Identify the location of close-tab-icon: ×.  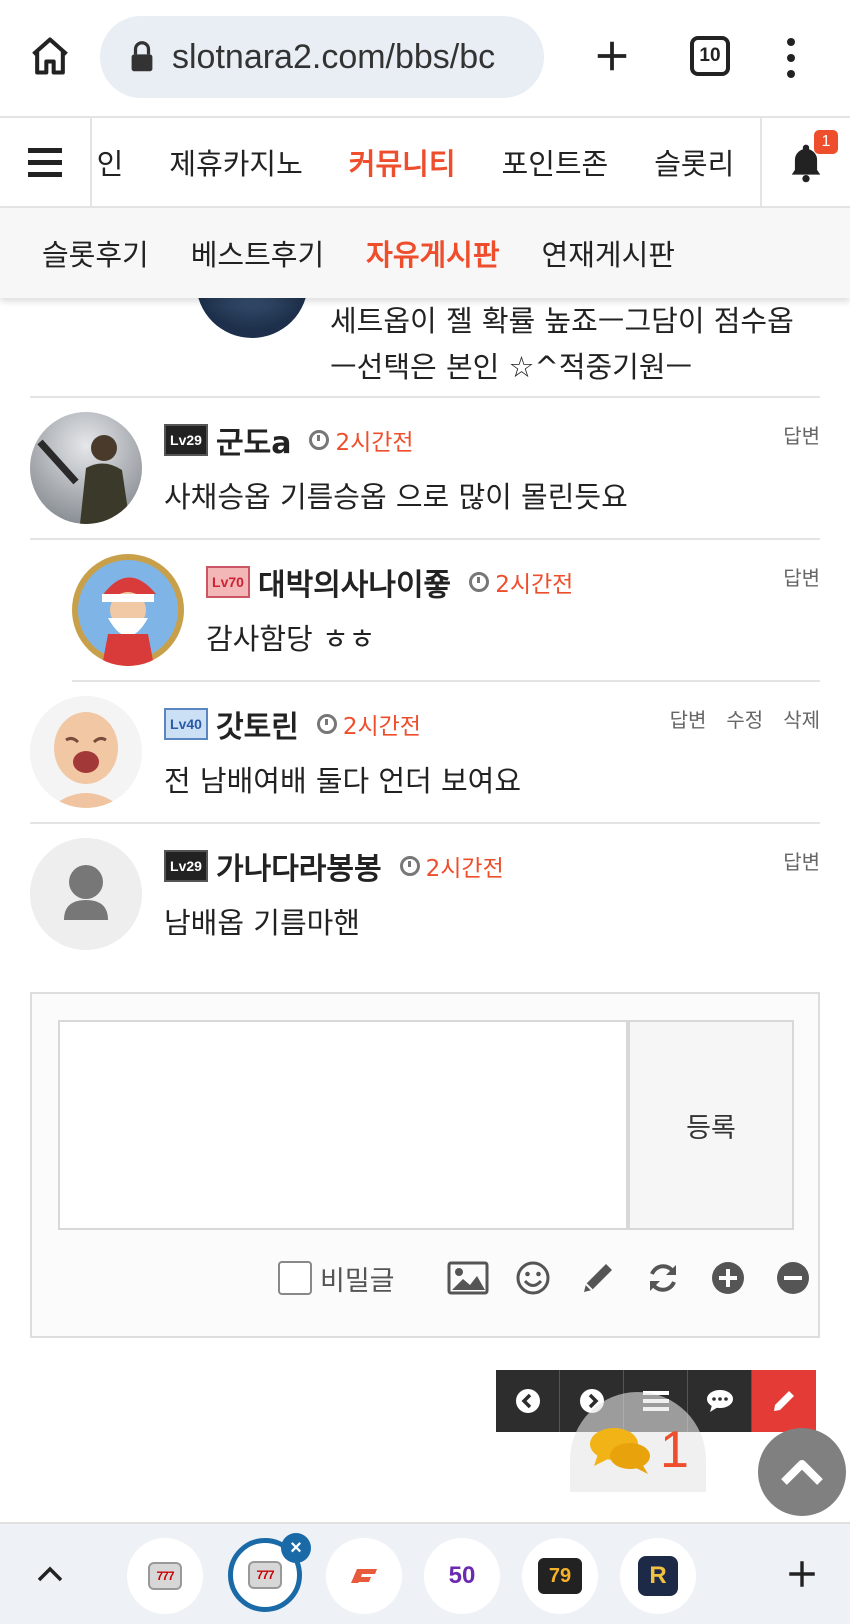
(296, 1548).